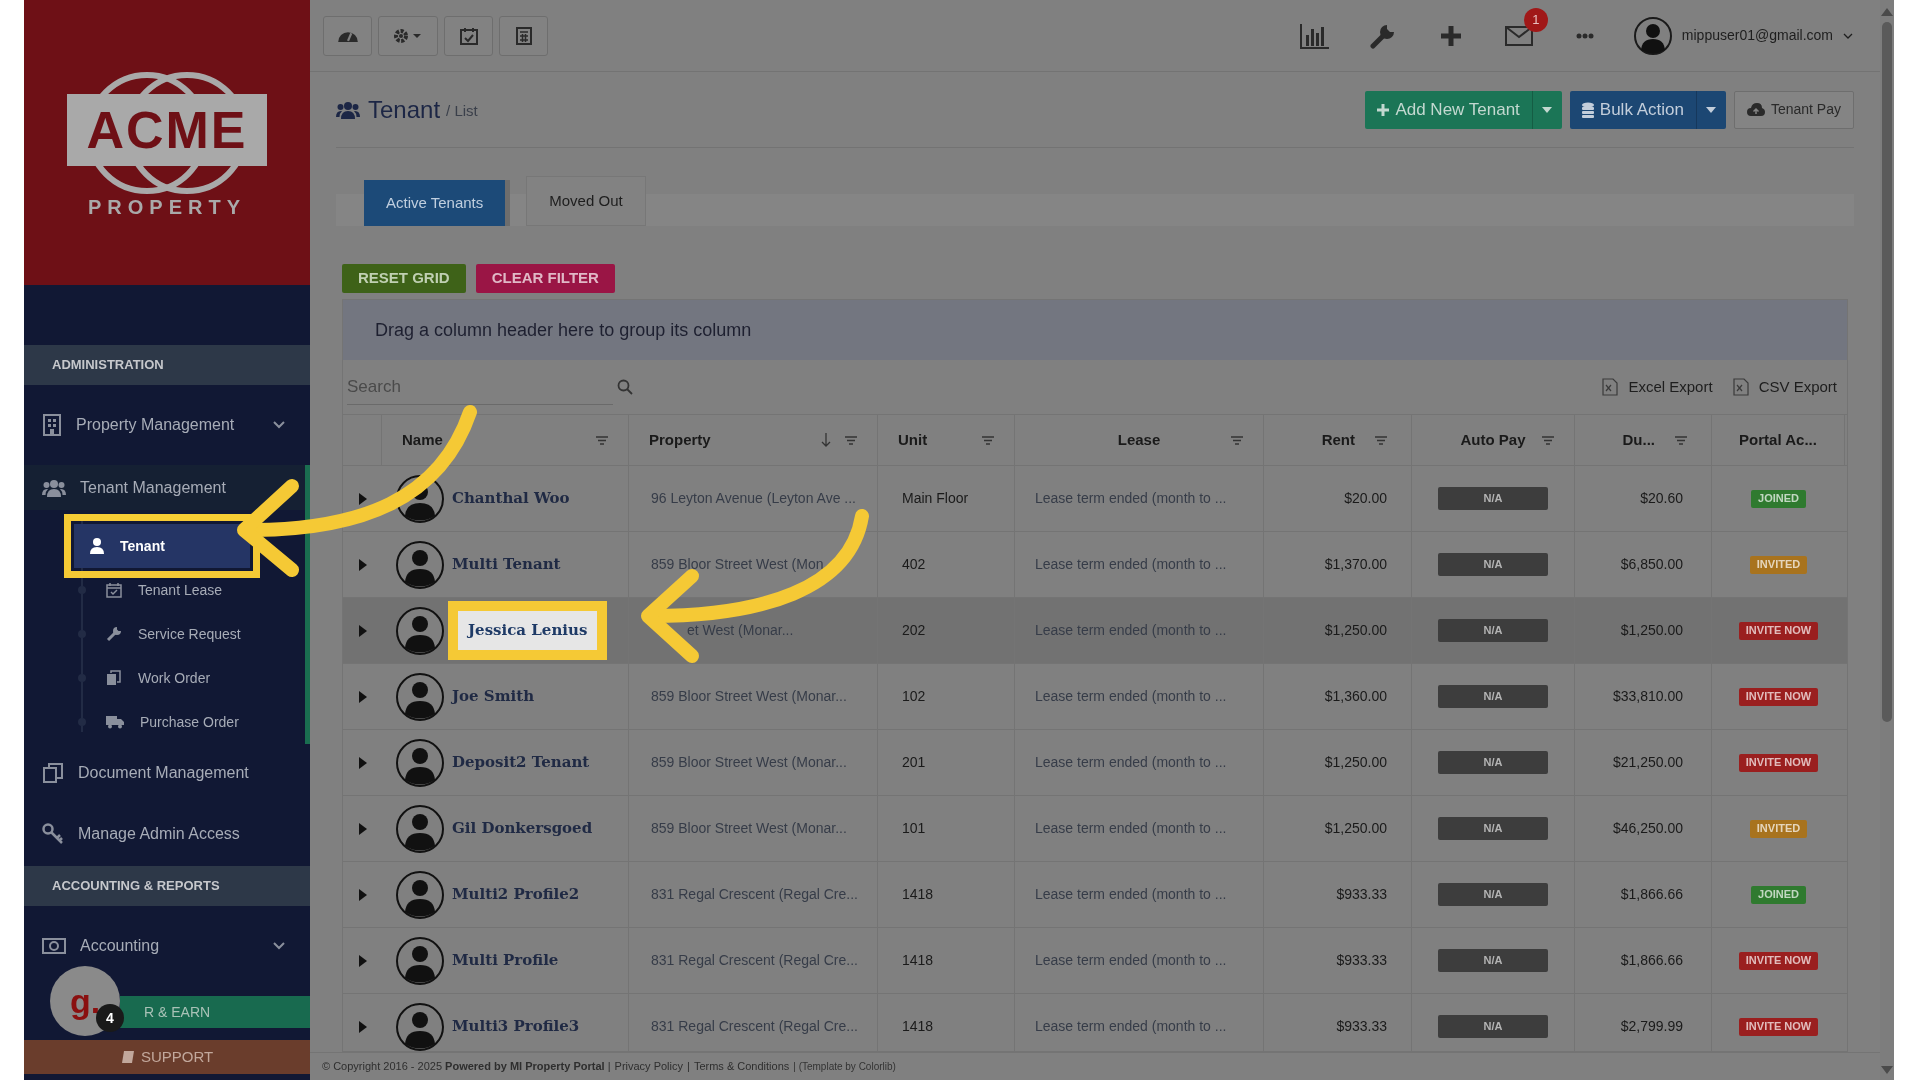 This screenshot has width=1920, height=1080. I want to click on dashboard-icon, so click(347, 35).